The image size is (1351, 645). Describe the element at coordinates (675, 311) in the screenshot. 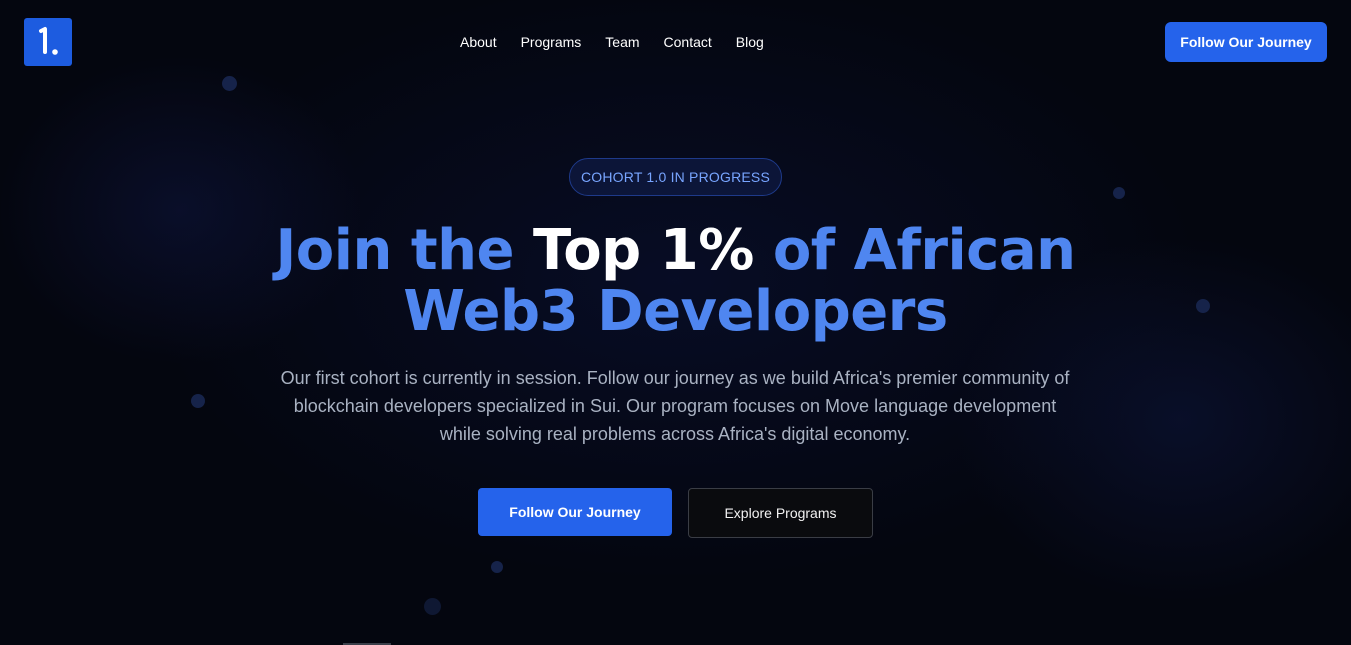

I see `hero-headline-line2: Web3 Developers` at that location.